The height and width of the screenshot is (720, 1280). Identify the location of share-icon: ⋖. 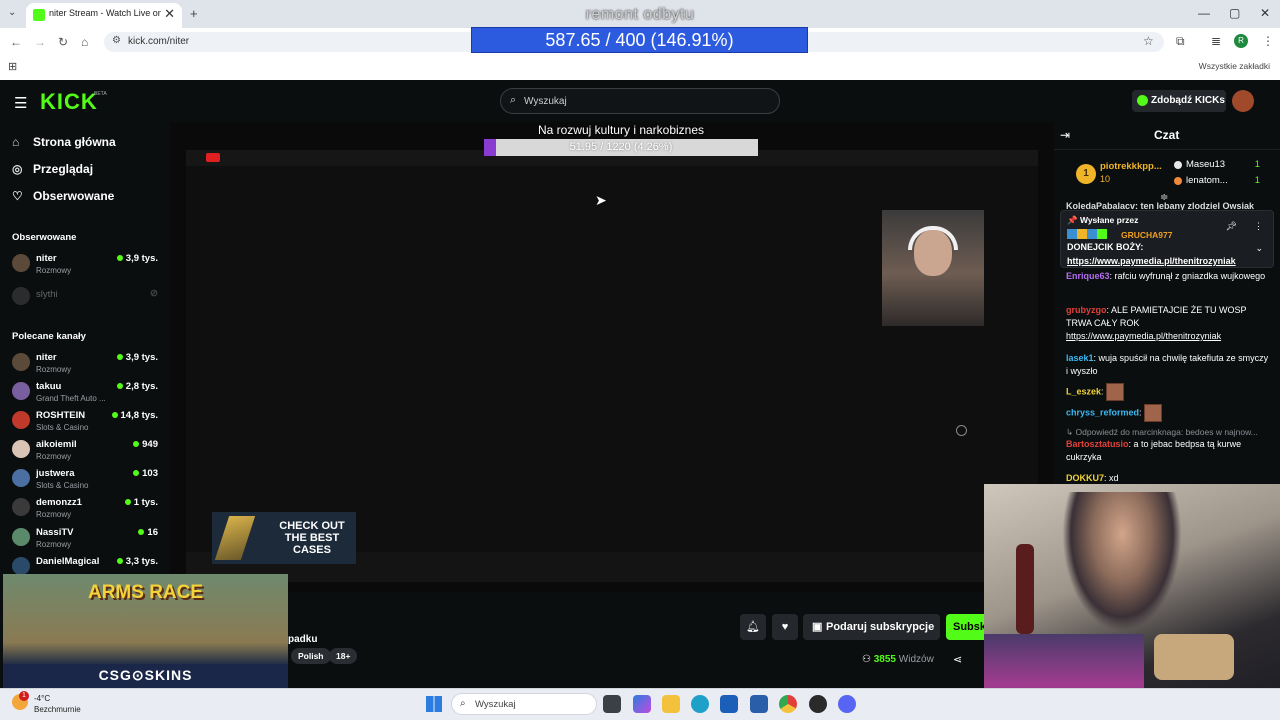
(957, 659).